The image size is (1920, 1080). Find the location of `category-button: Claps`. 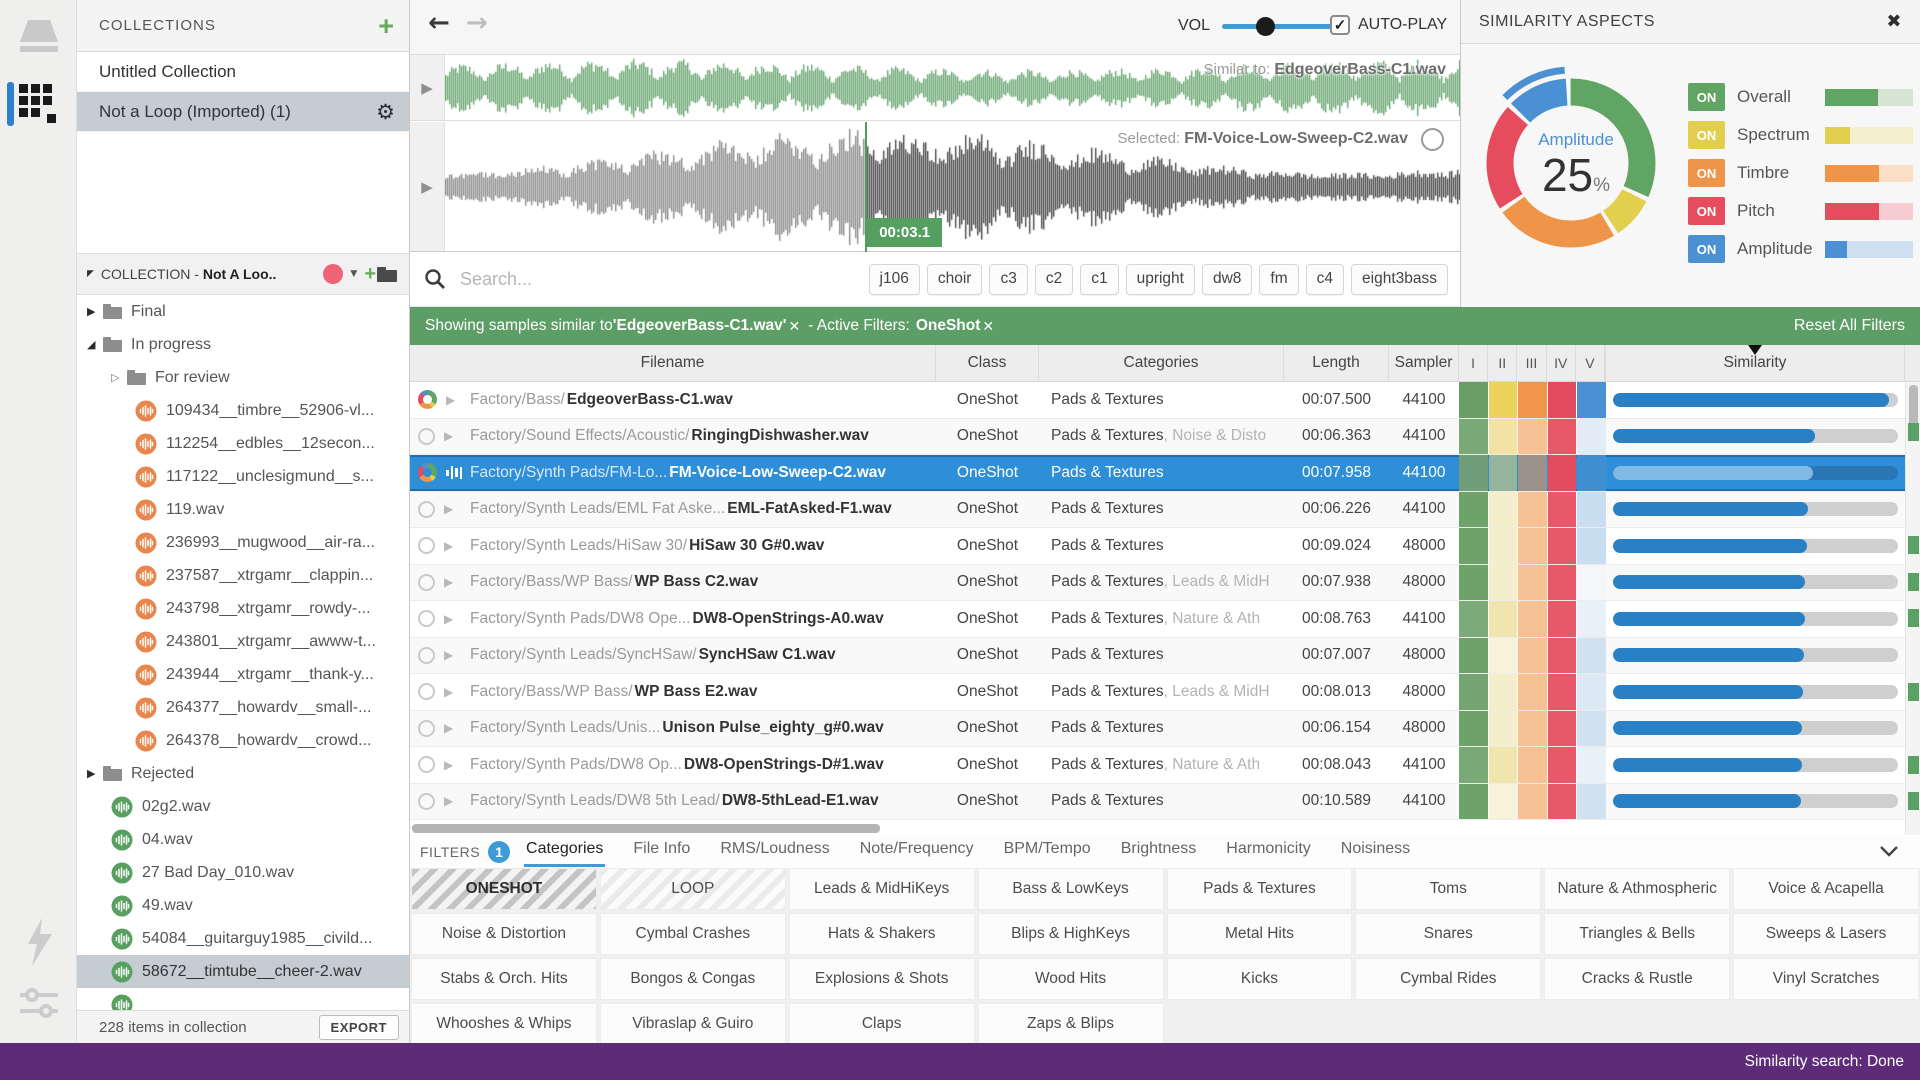

category-button: Claps is located at coordinates (881, 1024).